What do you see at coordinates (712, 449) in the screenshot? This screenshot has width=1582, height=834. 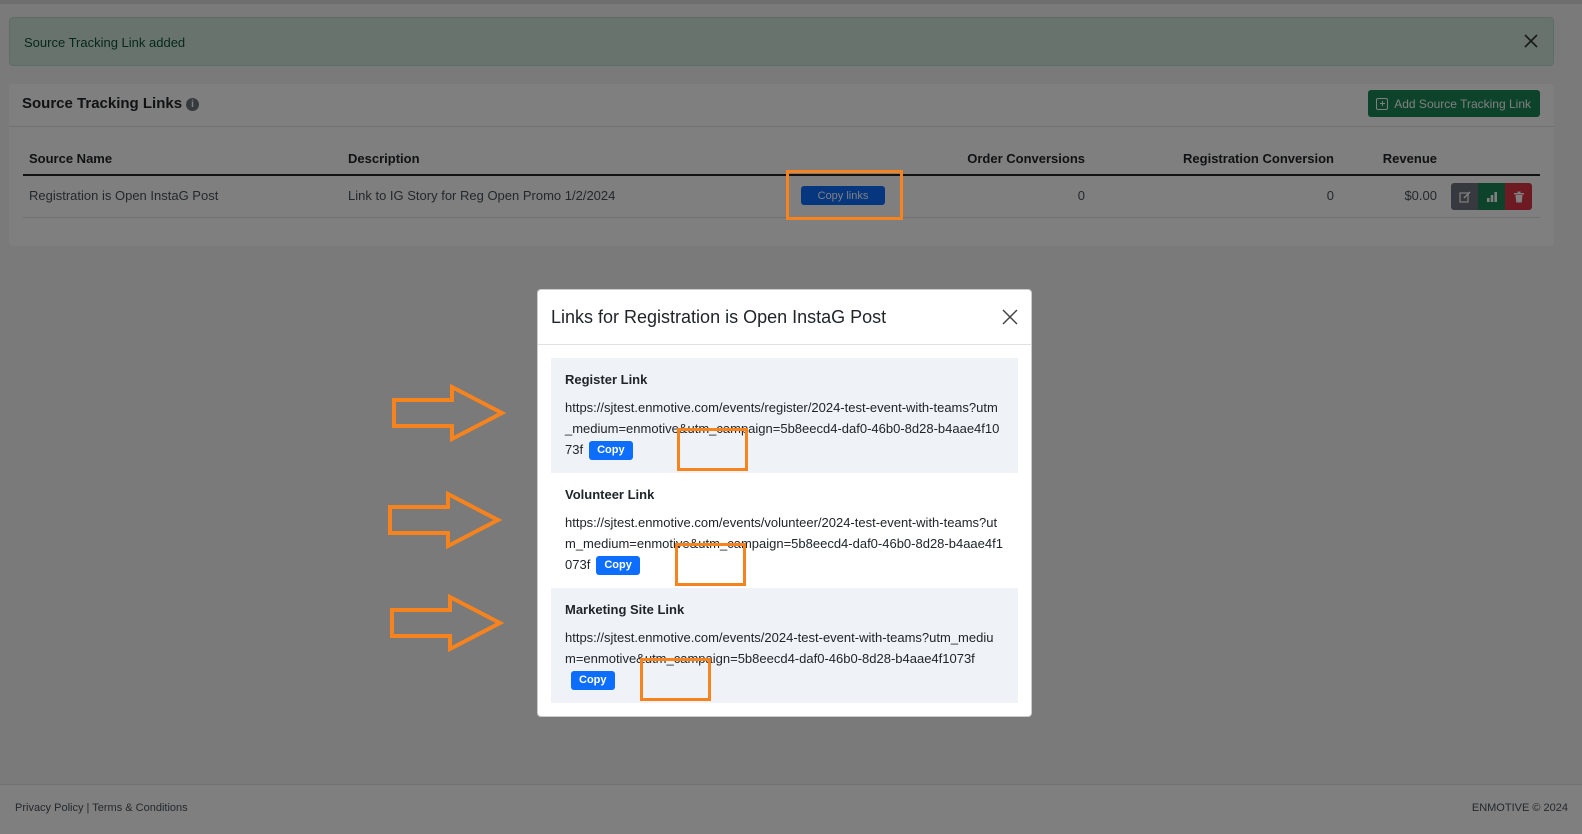 I see `highlight-copy-register` at bounding box center [712, 449].